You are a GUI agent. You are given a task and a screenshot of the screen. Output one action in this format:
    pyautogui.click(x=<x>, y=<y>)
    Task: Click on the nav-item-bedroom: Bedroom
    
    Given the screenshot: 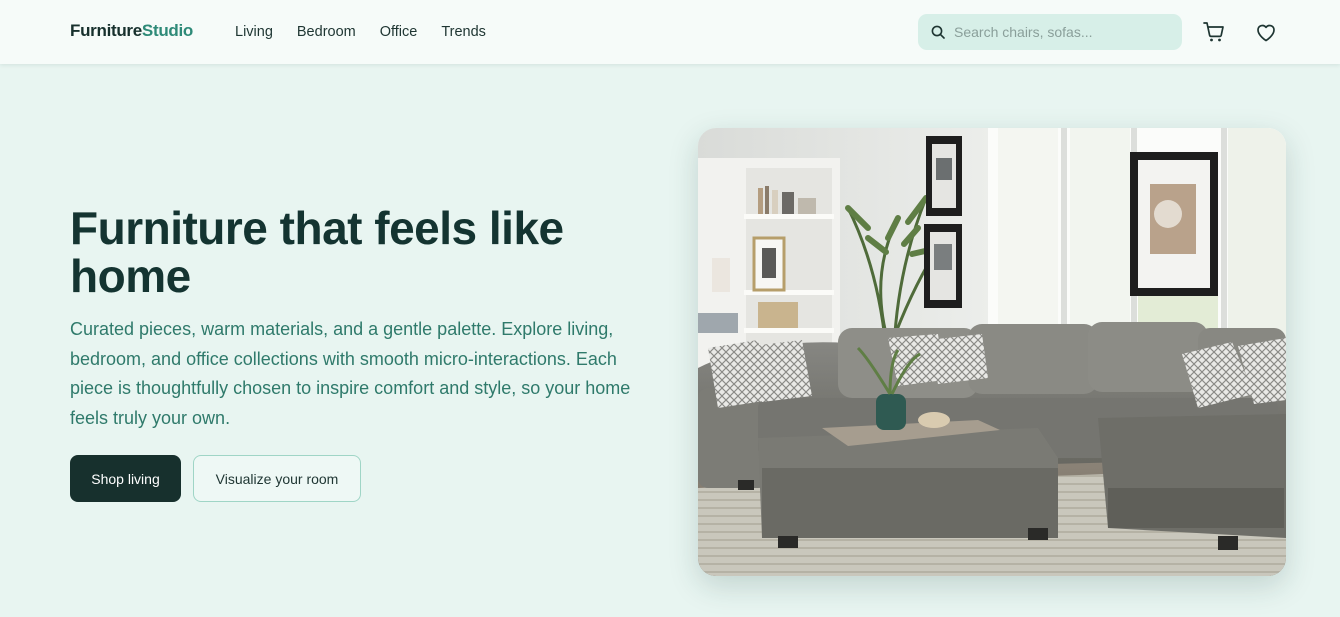 What is the action you would take?
    pyautogui.click(x=326, y=32)
    